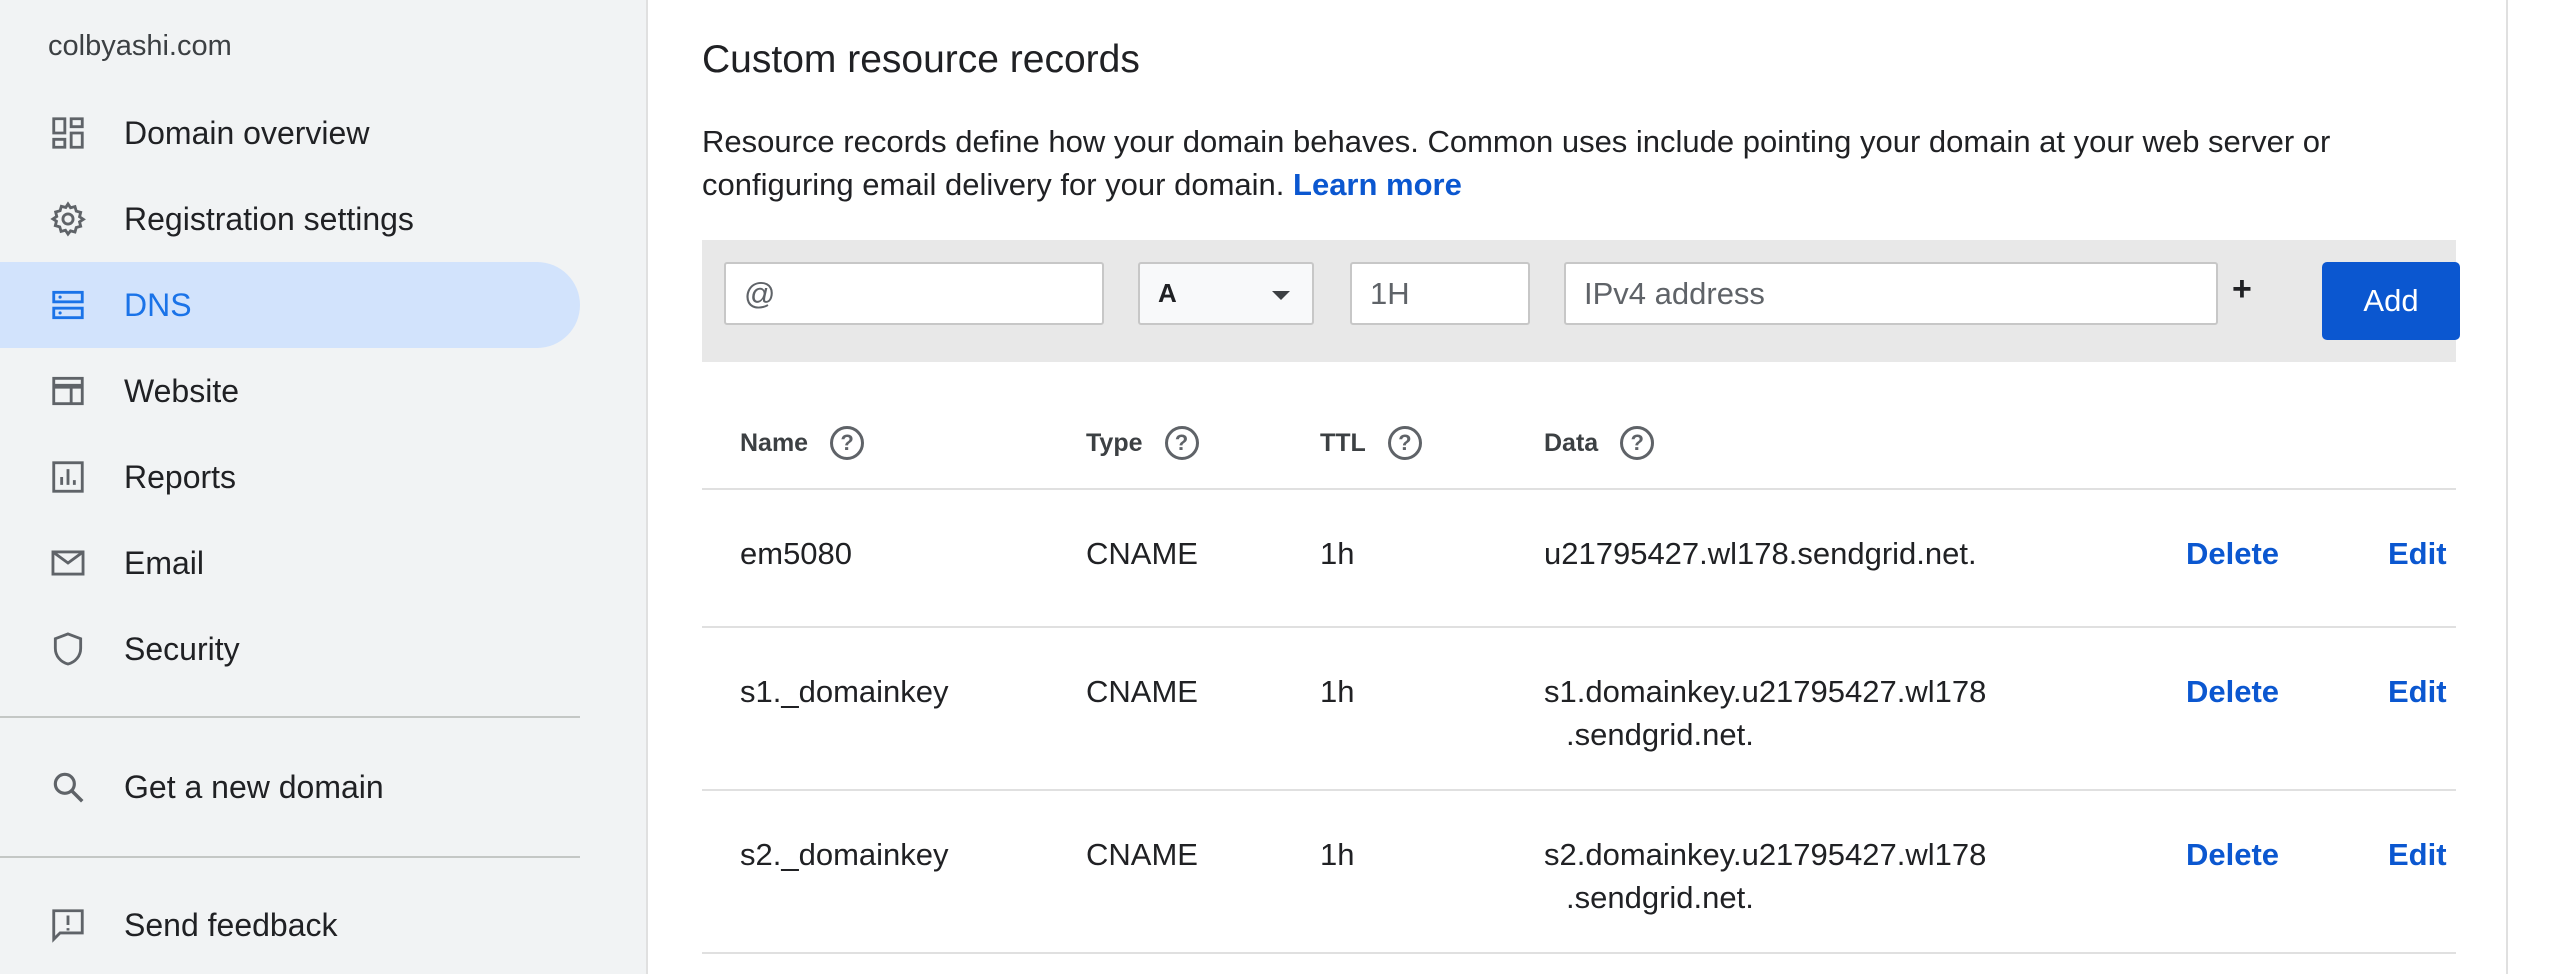 This screenshot has width=2560, height=974. I want to click on feedback-icon, so click(68, 925).